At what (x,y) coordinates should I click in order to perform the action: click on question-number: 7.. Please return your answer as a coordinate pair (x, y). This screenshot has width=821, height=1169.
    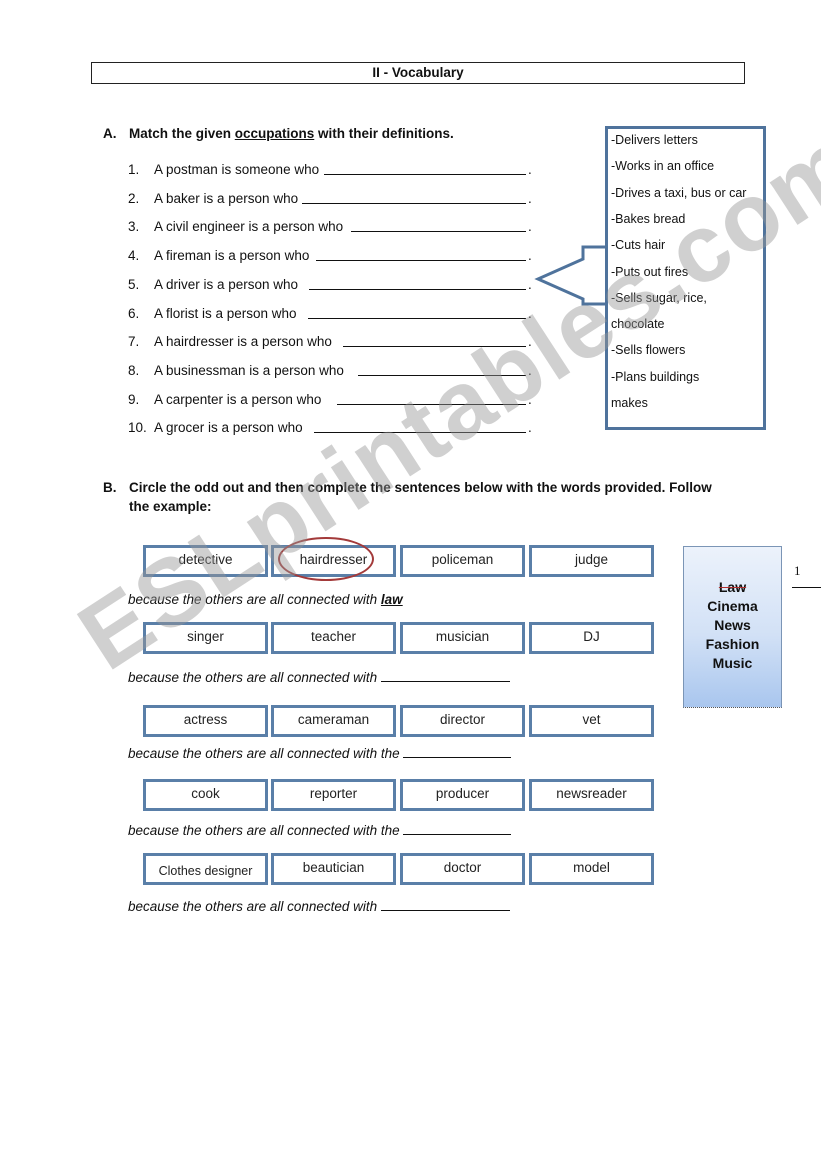
    Looking at the image, I should click on (134, 341).